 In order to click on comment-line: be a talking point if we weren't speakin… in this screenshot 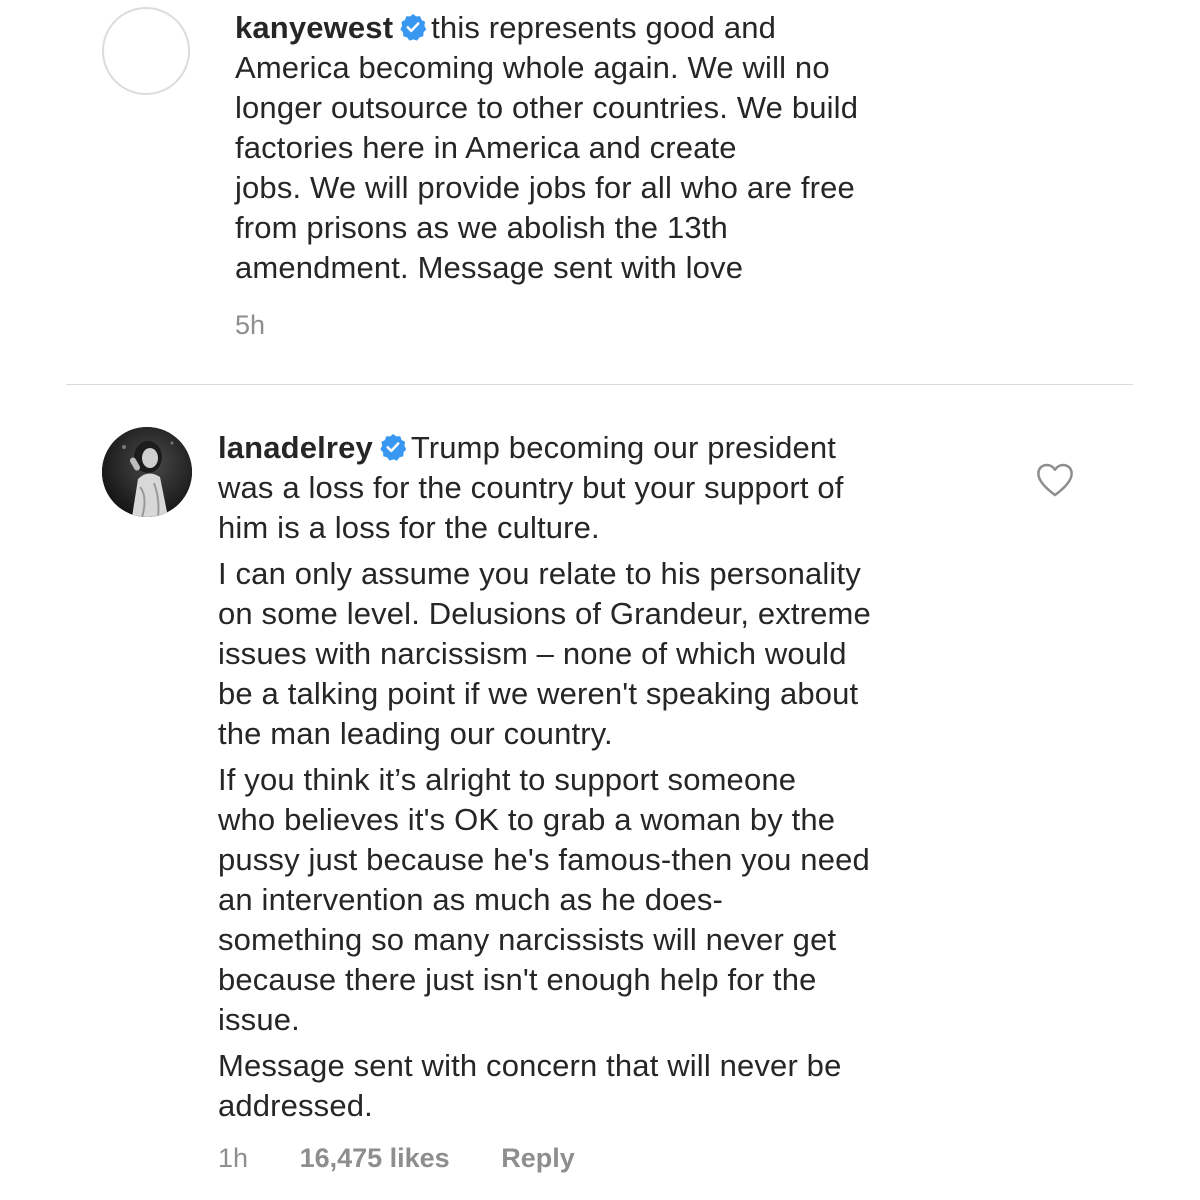, I will do `click(538, 693)`.